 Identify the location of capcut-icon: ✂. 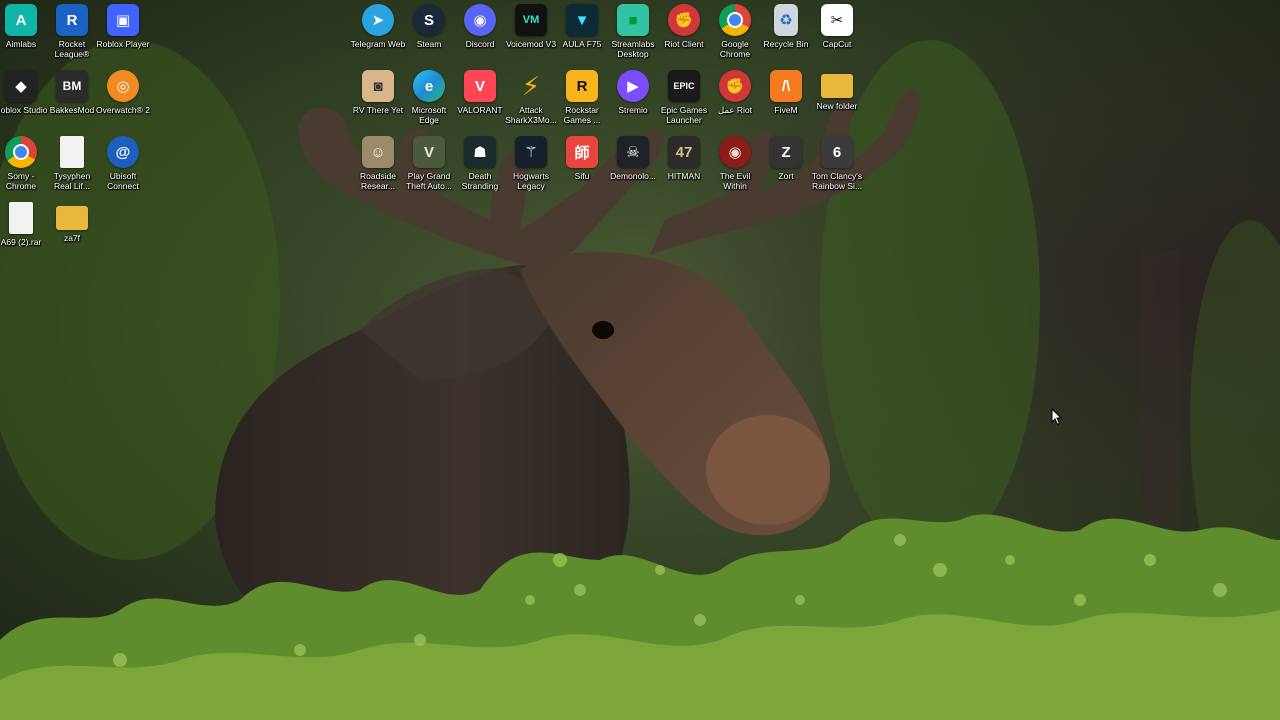
(837, 20).